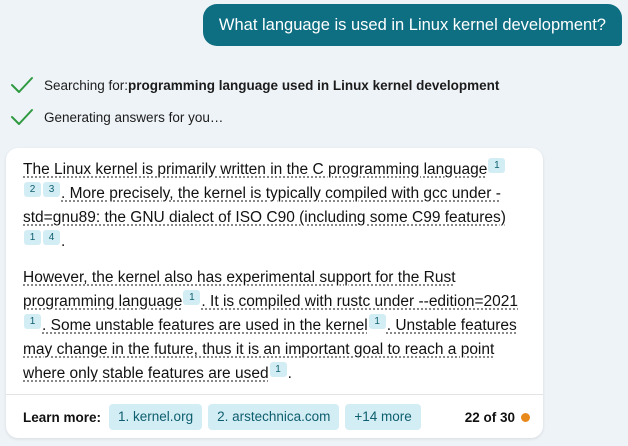  What do you see at coordinates (274, 394) in the screenshot?
I see `card-divider` at bounding box center [274, 394].